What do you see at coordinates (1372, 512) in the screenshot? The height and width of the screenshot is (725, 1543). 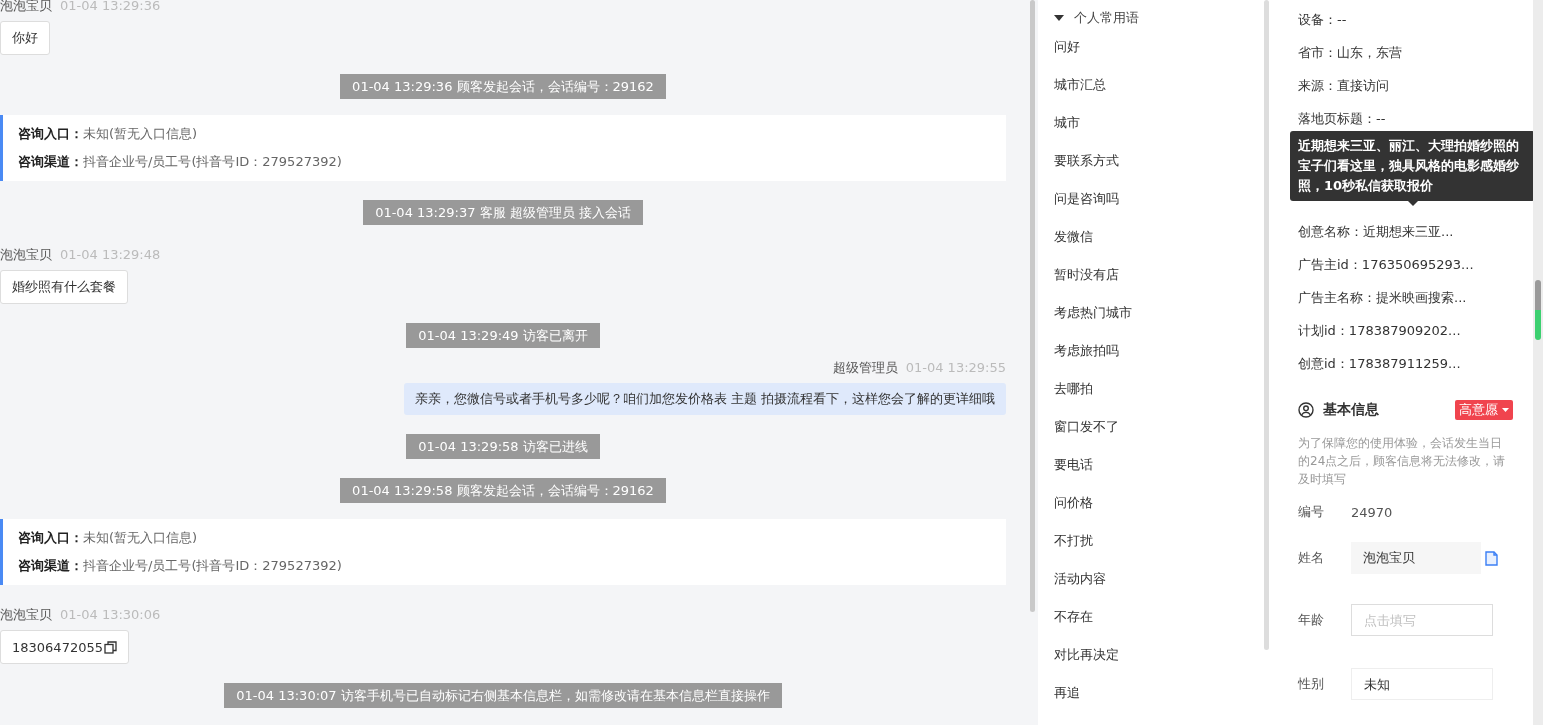 I see `field-value: 24970` at bounding box center [1372, 512].